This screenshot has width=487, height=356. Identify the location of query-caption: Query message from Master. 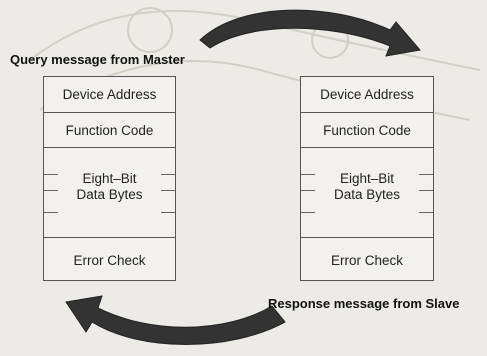
(97, 59).